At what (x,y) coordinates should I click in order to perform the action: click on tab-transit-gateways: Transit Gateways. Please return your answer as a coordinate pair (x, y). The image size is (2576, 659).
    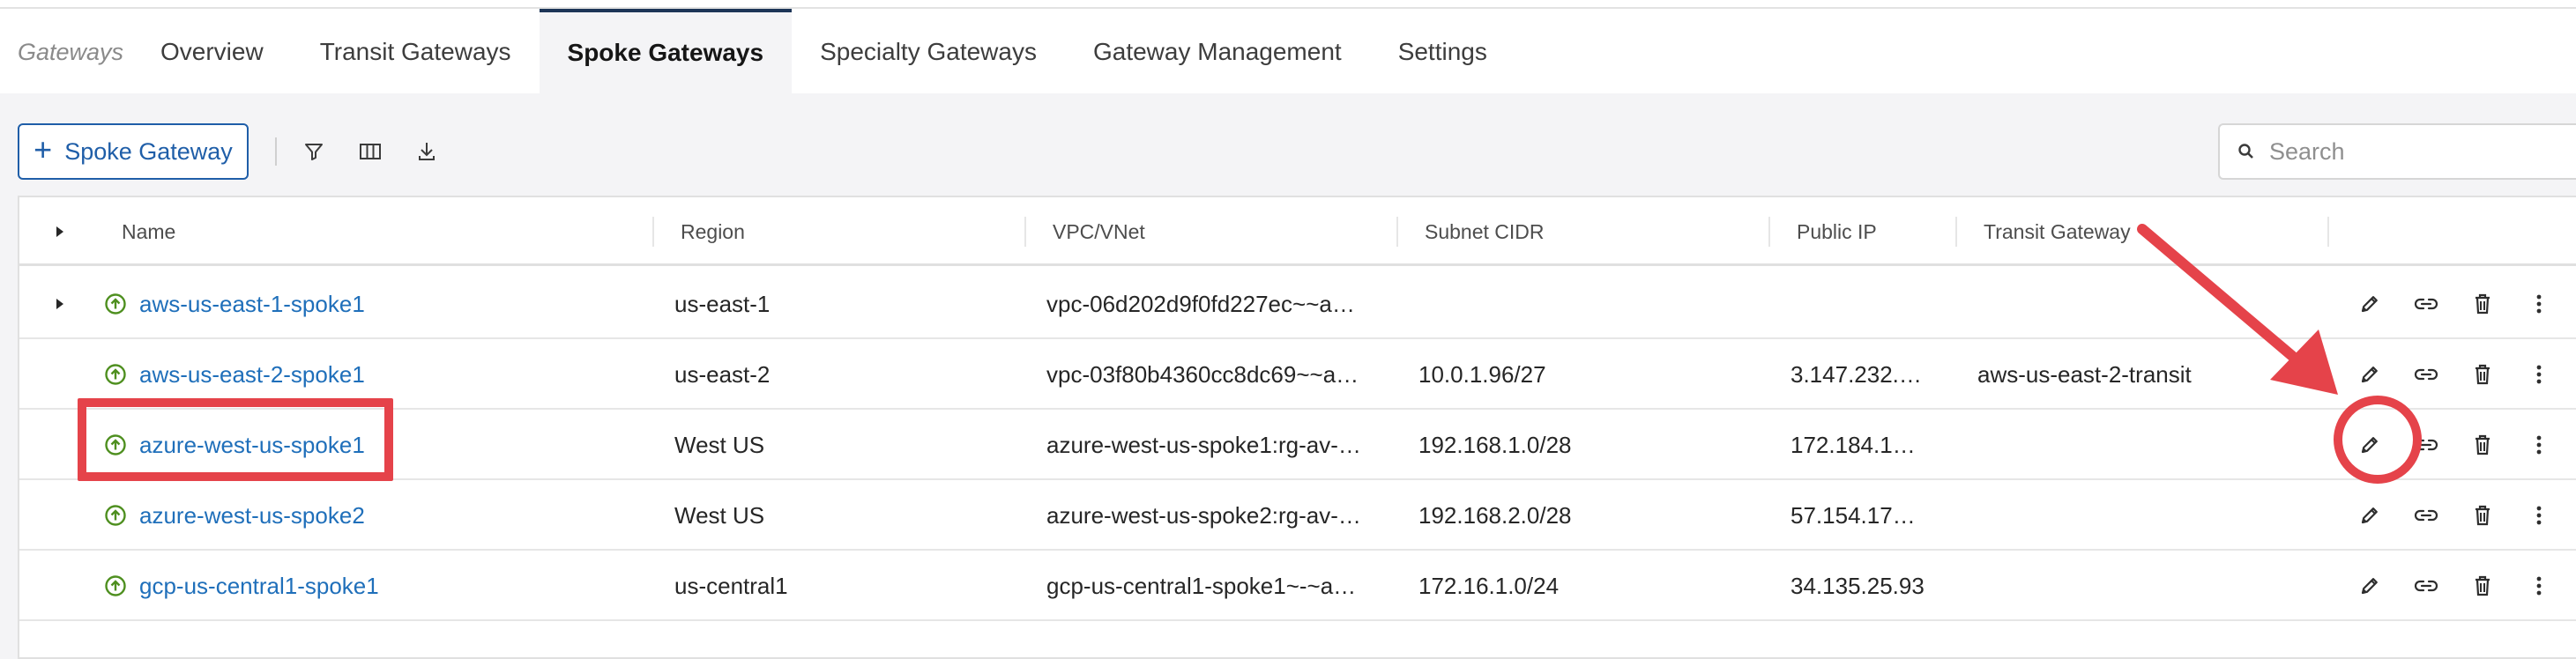
    Looking at the image, I should click on (416, 52).